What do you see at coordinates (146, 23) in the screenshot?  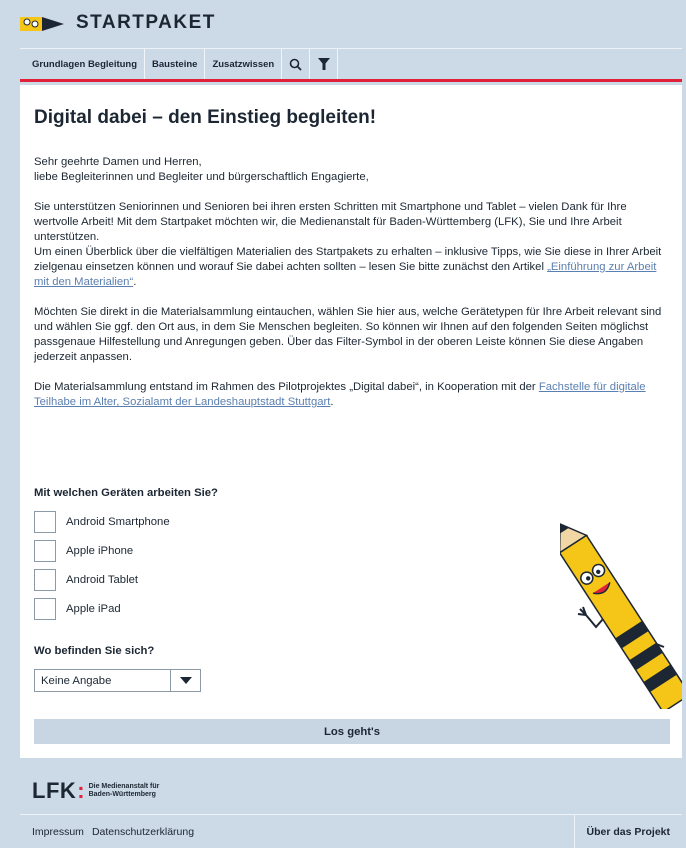 I see `brand-title: STARTPAKET` at bounding box center [146, 23].